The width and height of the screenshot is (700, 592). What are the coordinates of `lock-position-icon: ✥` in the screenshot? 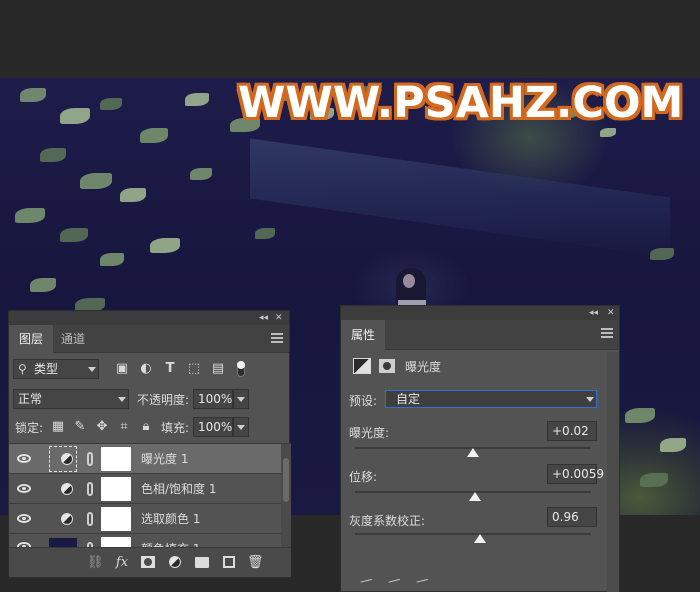 It's located at (102, 427).